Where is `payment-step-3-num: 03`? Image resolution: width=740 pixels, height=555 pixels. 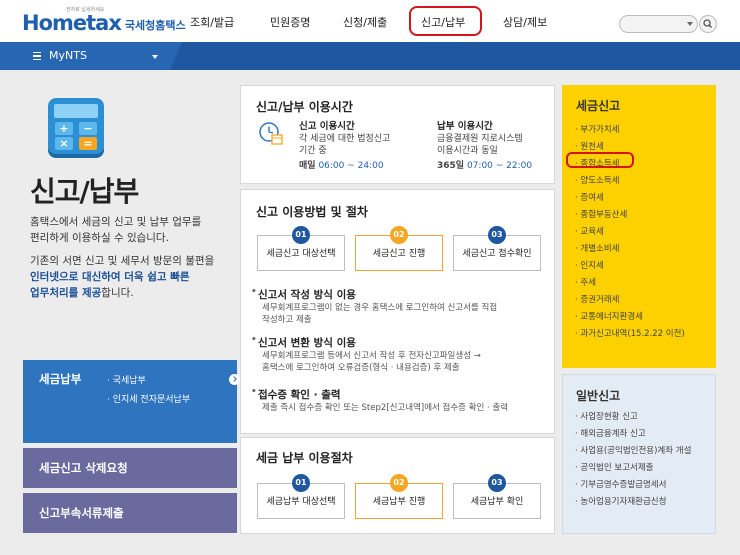 payment-step-3-num: 03 is located at coordinates (497, 483).